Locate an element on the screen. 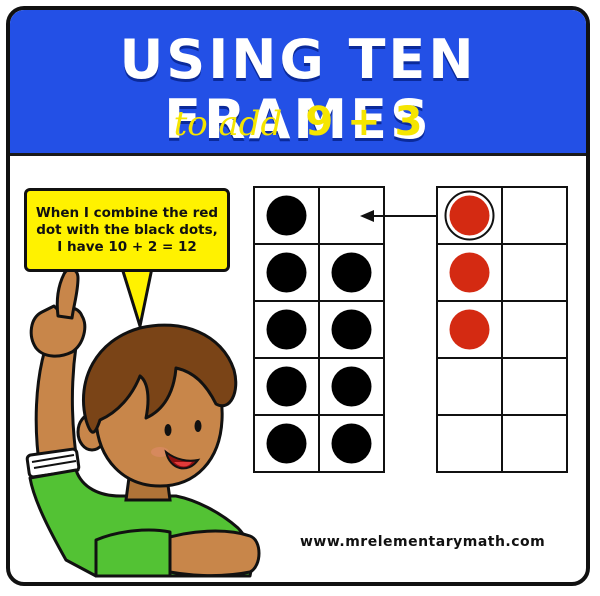  website-url: www.mrelementarymath.com is located at coordinates (423, 542).